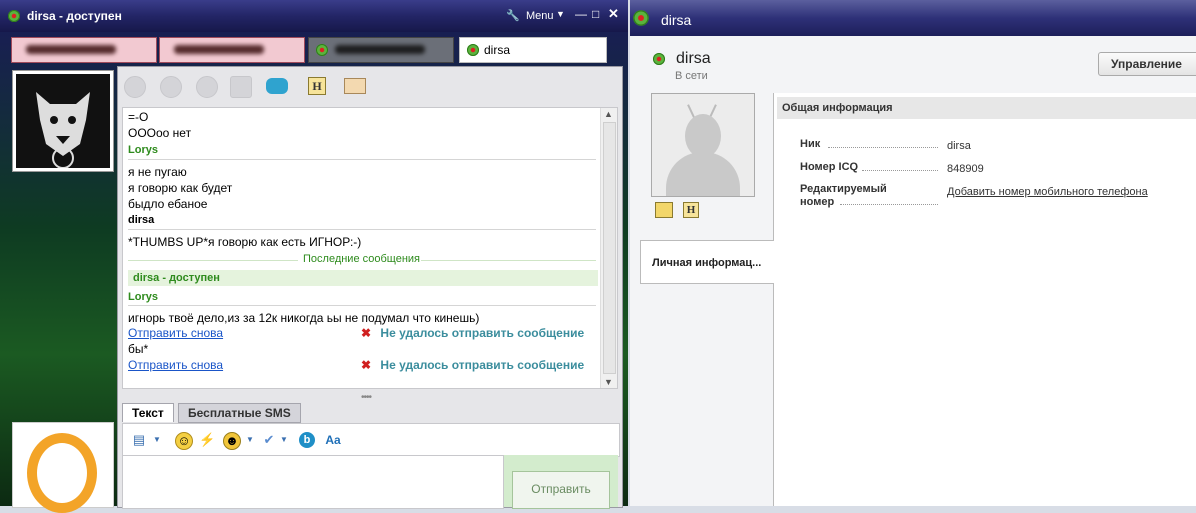 Image resolution: width=1196 pixels, height=513 pixels. What do you see at coordinates (176, 278) in the screenshot?
I see `status-text: dirsa - доступен` at bounding box center [176, 278].